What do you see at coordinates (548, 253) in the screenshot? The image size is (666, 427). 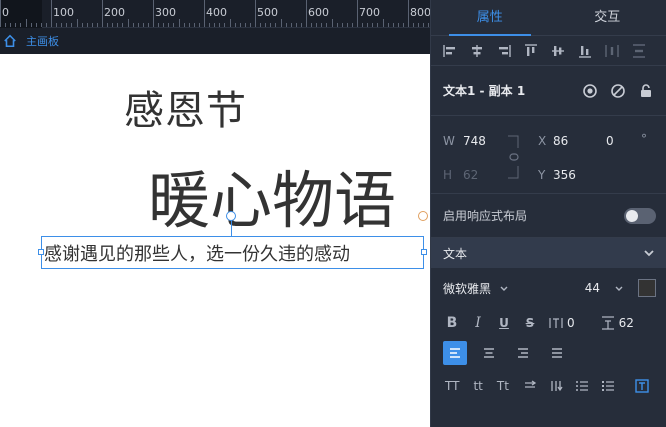 I see `text-section-header: 文本` at bounding box center [548, 253].